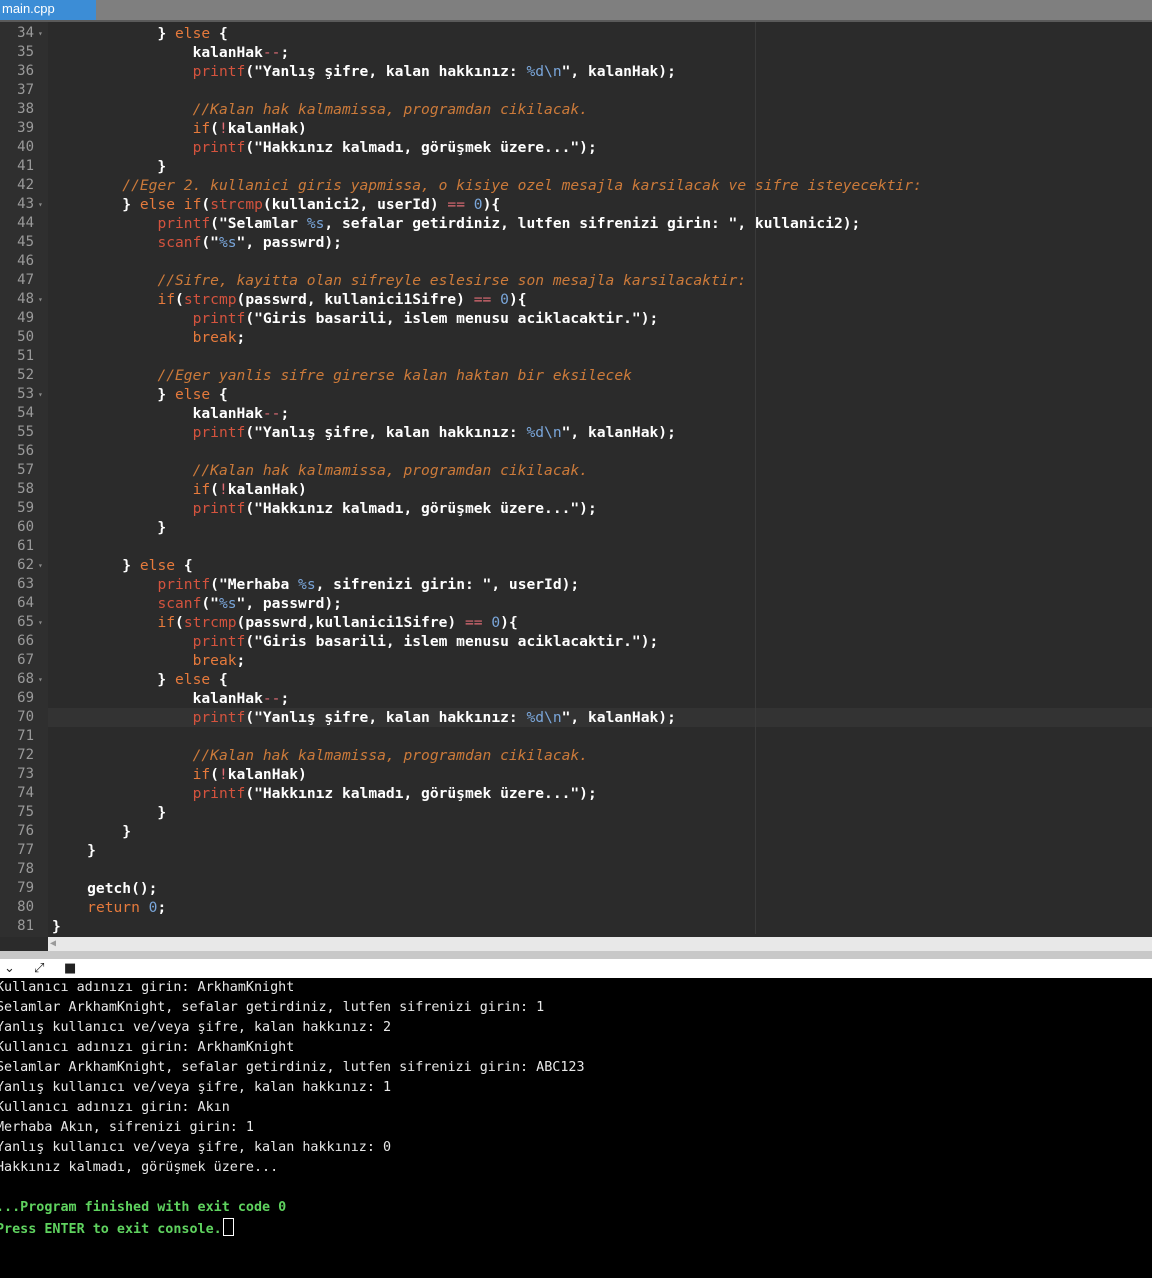 Image resolution: width=1152 pixels, height=1278 pixels. Describe the element at coordinates (25, 166) in the screenshot. I see `line-number: 41` at that location.